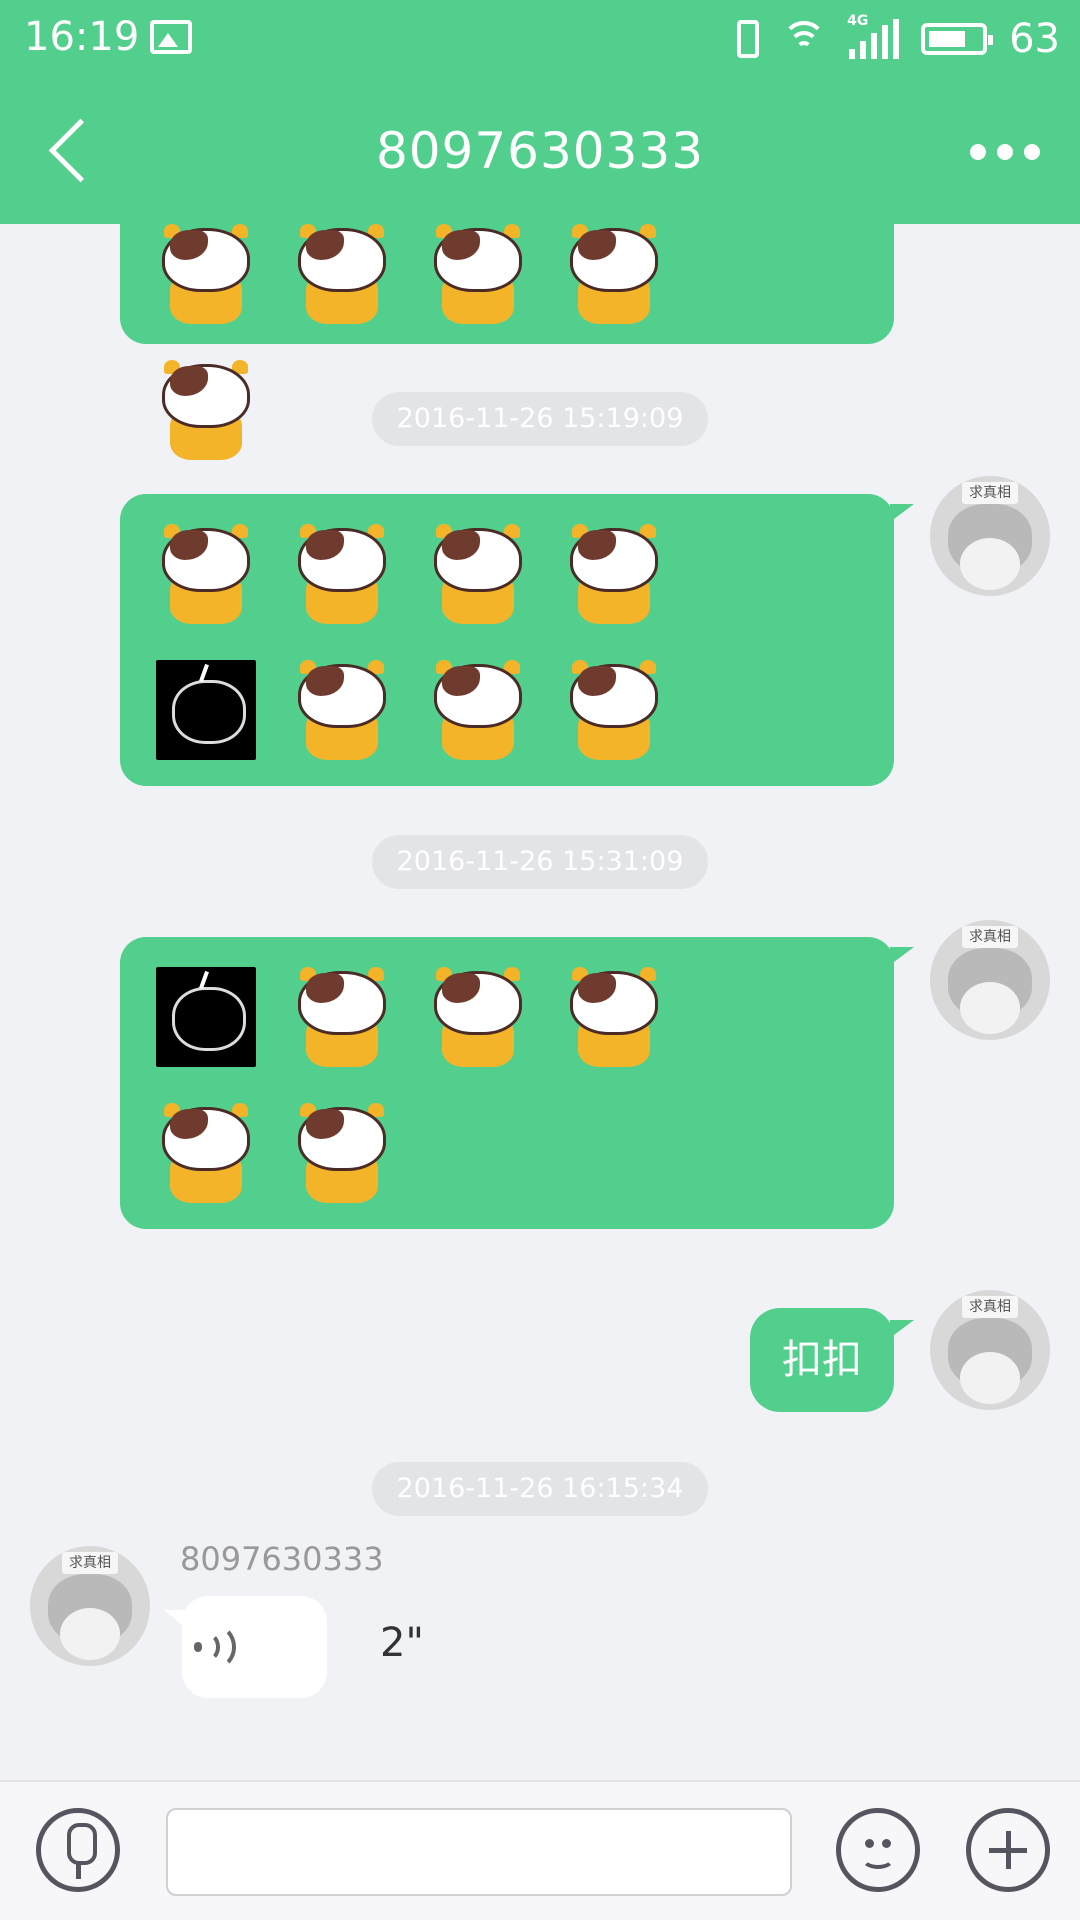 The height and width of the screenshot is (1920, 1080). I want to click on message-timestamp: 2016-11-26 16:15:34, so click(540, 1489).